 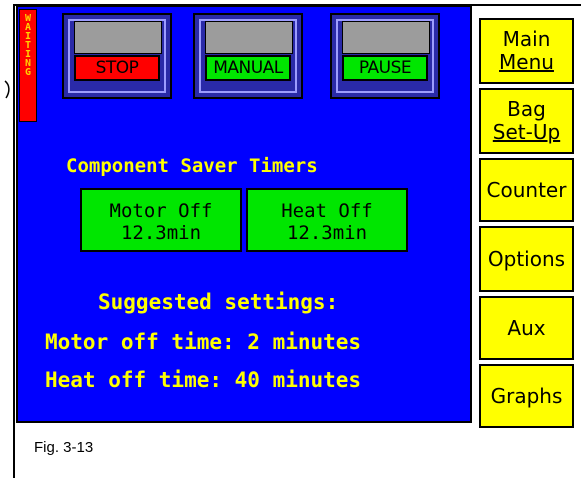 What do you see at coordinates (526, 132) in the screenshot?
I see `bag-setup-label-2: Set-Up` at bounding box center [526, 132].